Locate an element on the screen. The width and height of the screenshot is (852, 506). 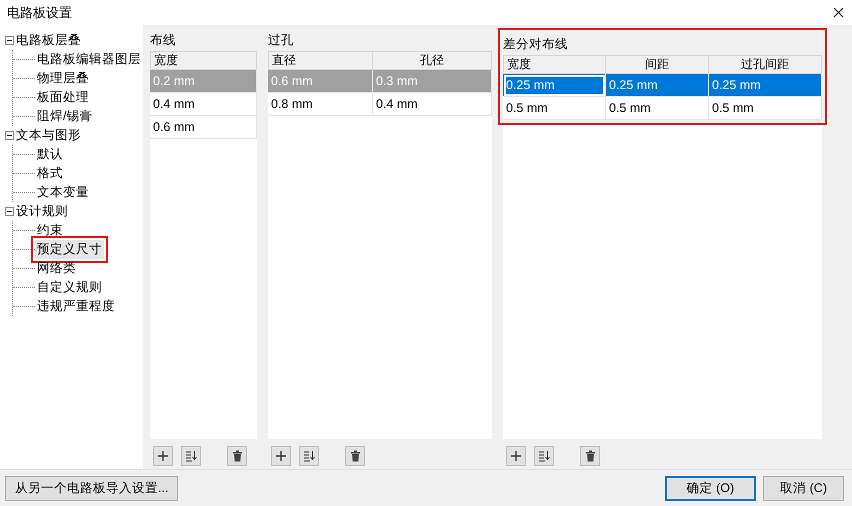
tree-item: 板面处理 is located at coordinates (63, 97).